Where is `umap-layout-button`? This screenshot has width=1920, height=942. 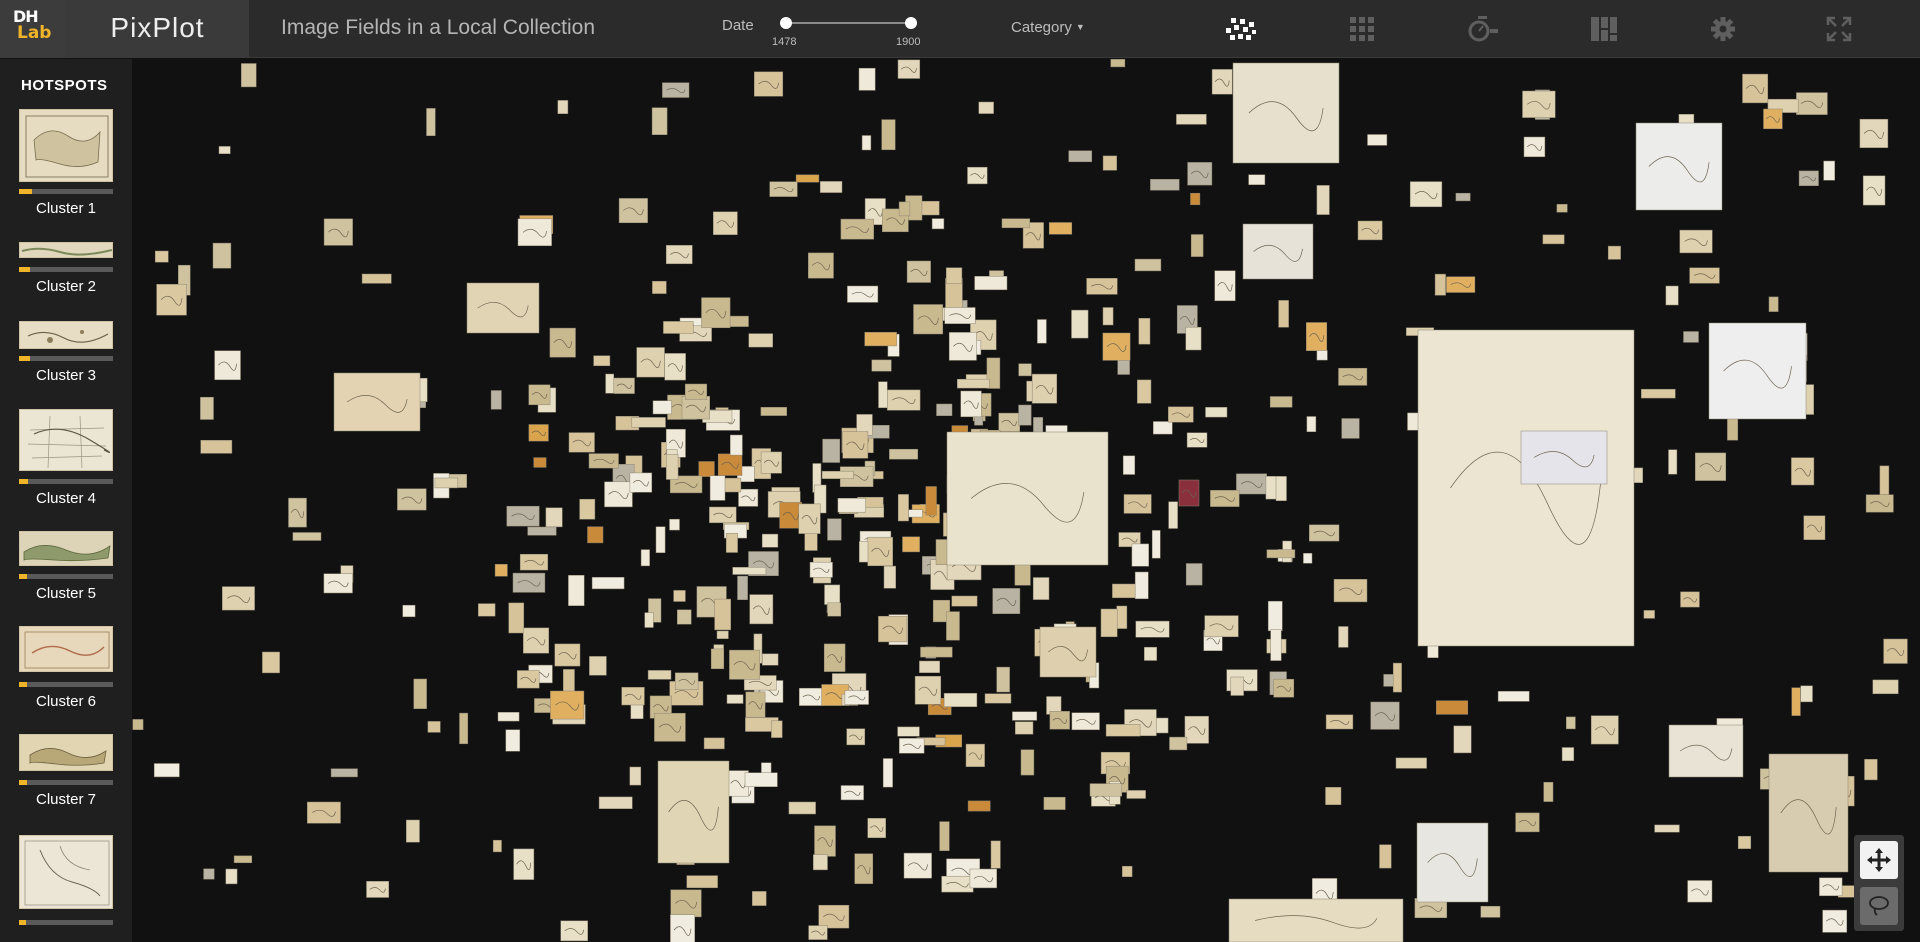 umap-layout-button is located at coordinates (1241, 29).